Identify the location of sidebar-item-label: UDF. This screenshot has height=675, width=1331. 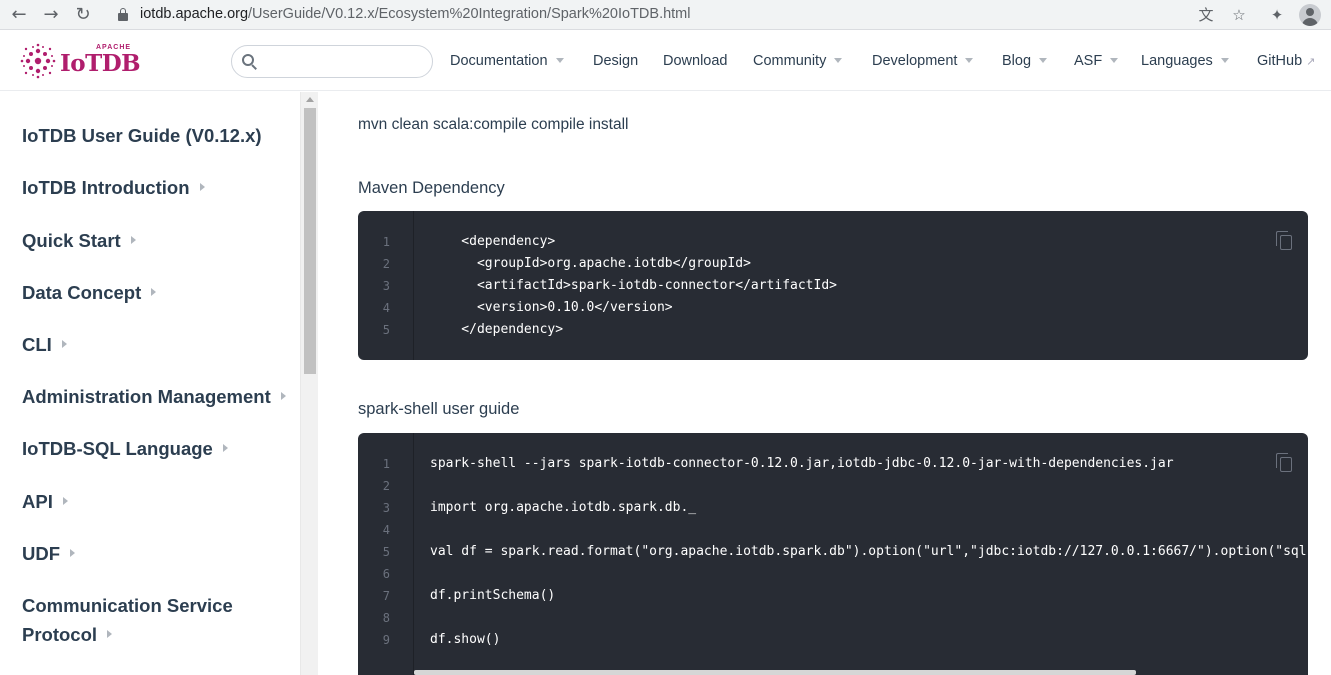
(41, 553).